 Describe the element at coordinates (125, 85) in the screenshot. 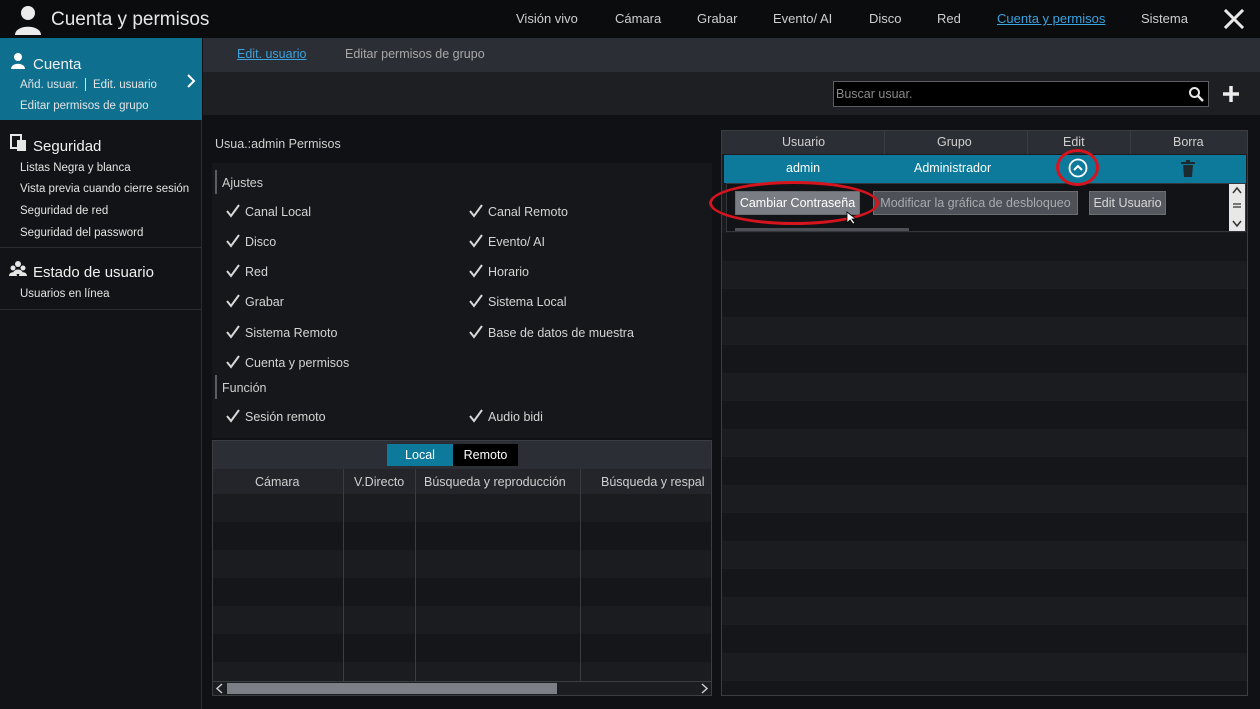

I see `sidebar-item-edit-user: Edit. usuario` at that location.